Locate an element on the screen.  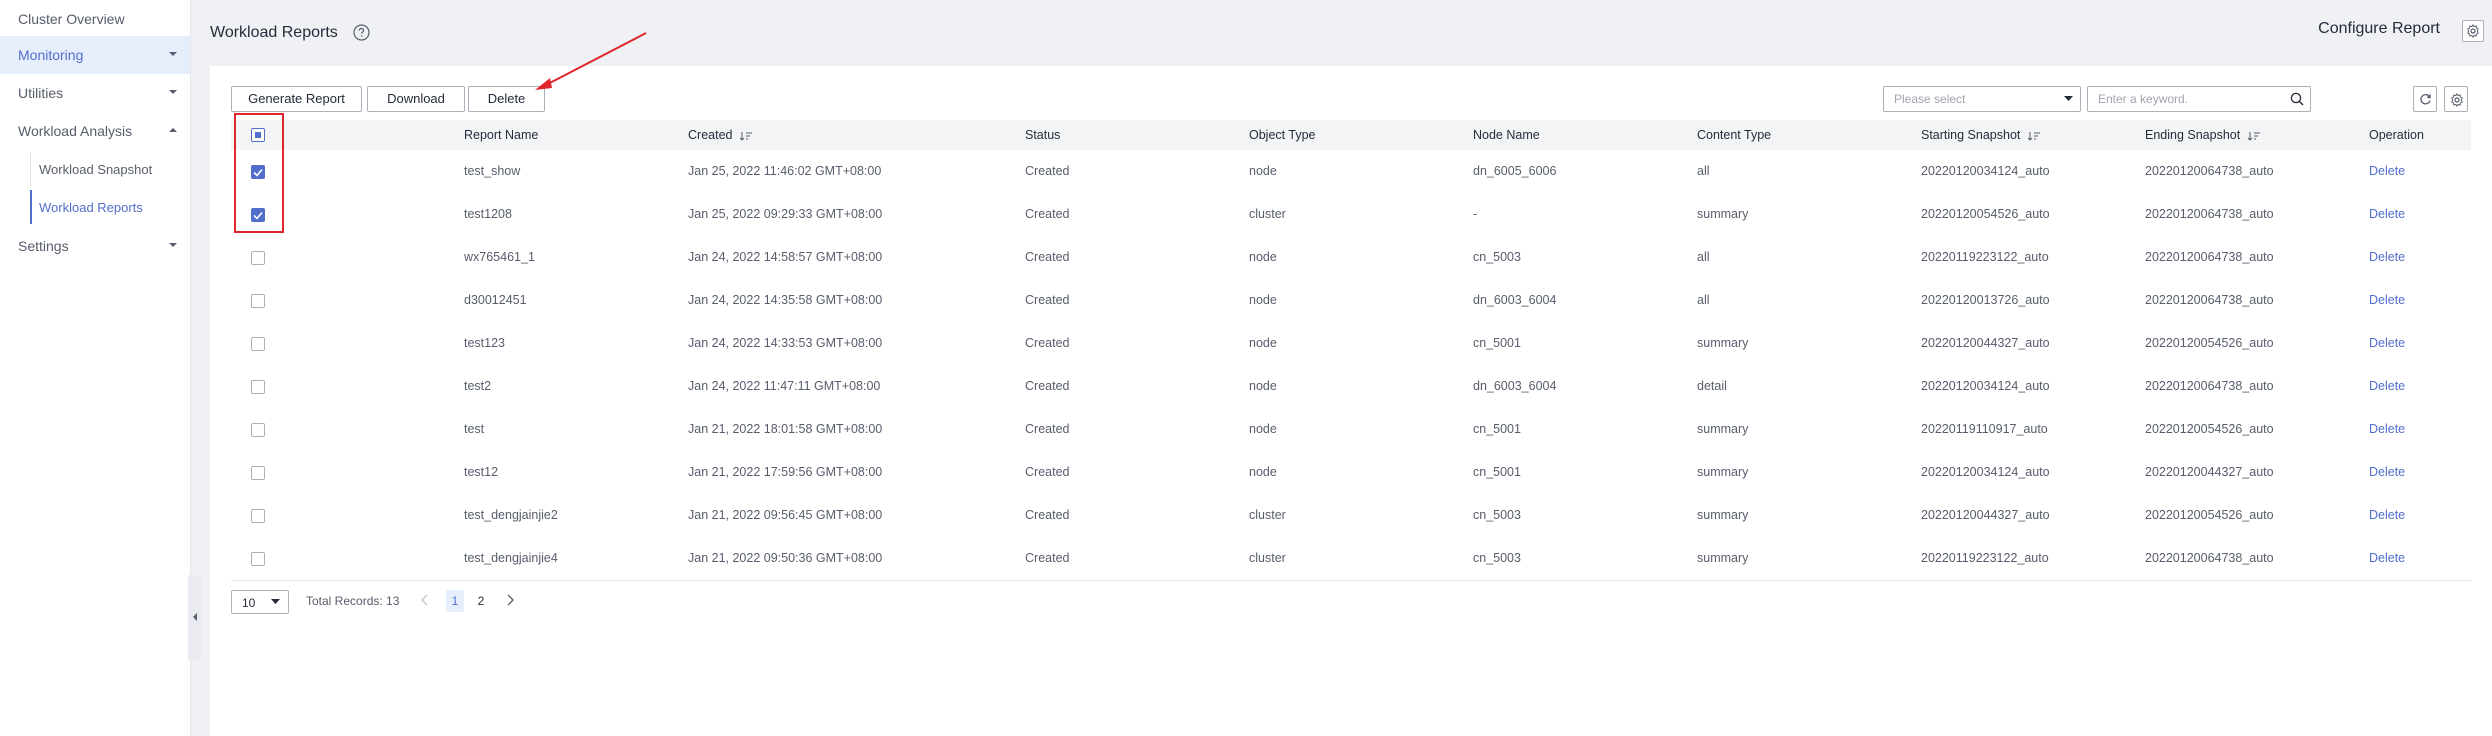
sidebar-item-label: Workload Analysis is located at coordinates (75, 131).